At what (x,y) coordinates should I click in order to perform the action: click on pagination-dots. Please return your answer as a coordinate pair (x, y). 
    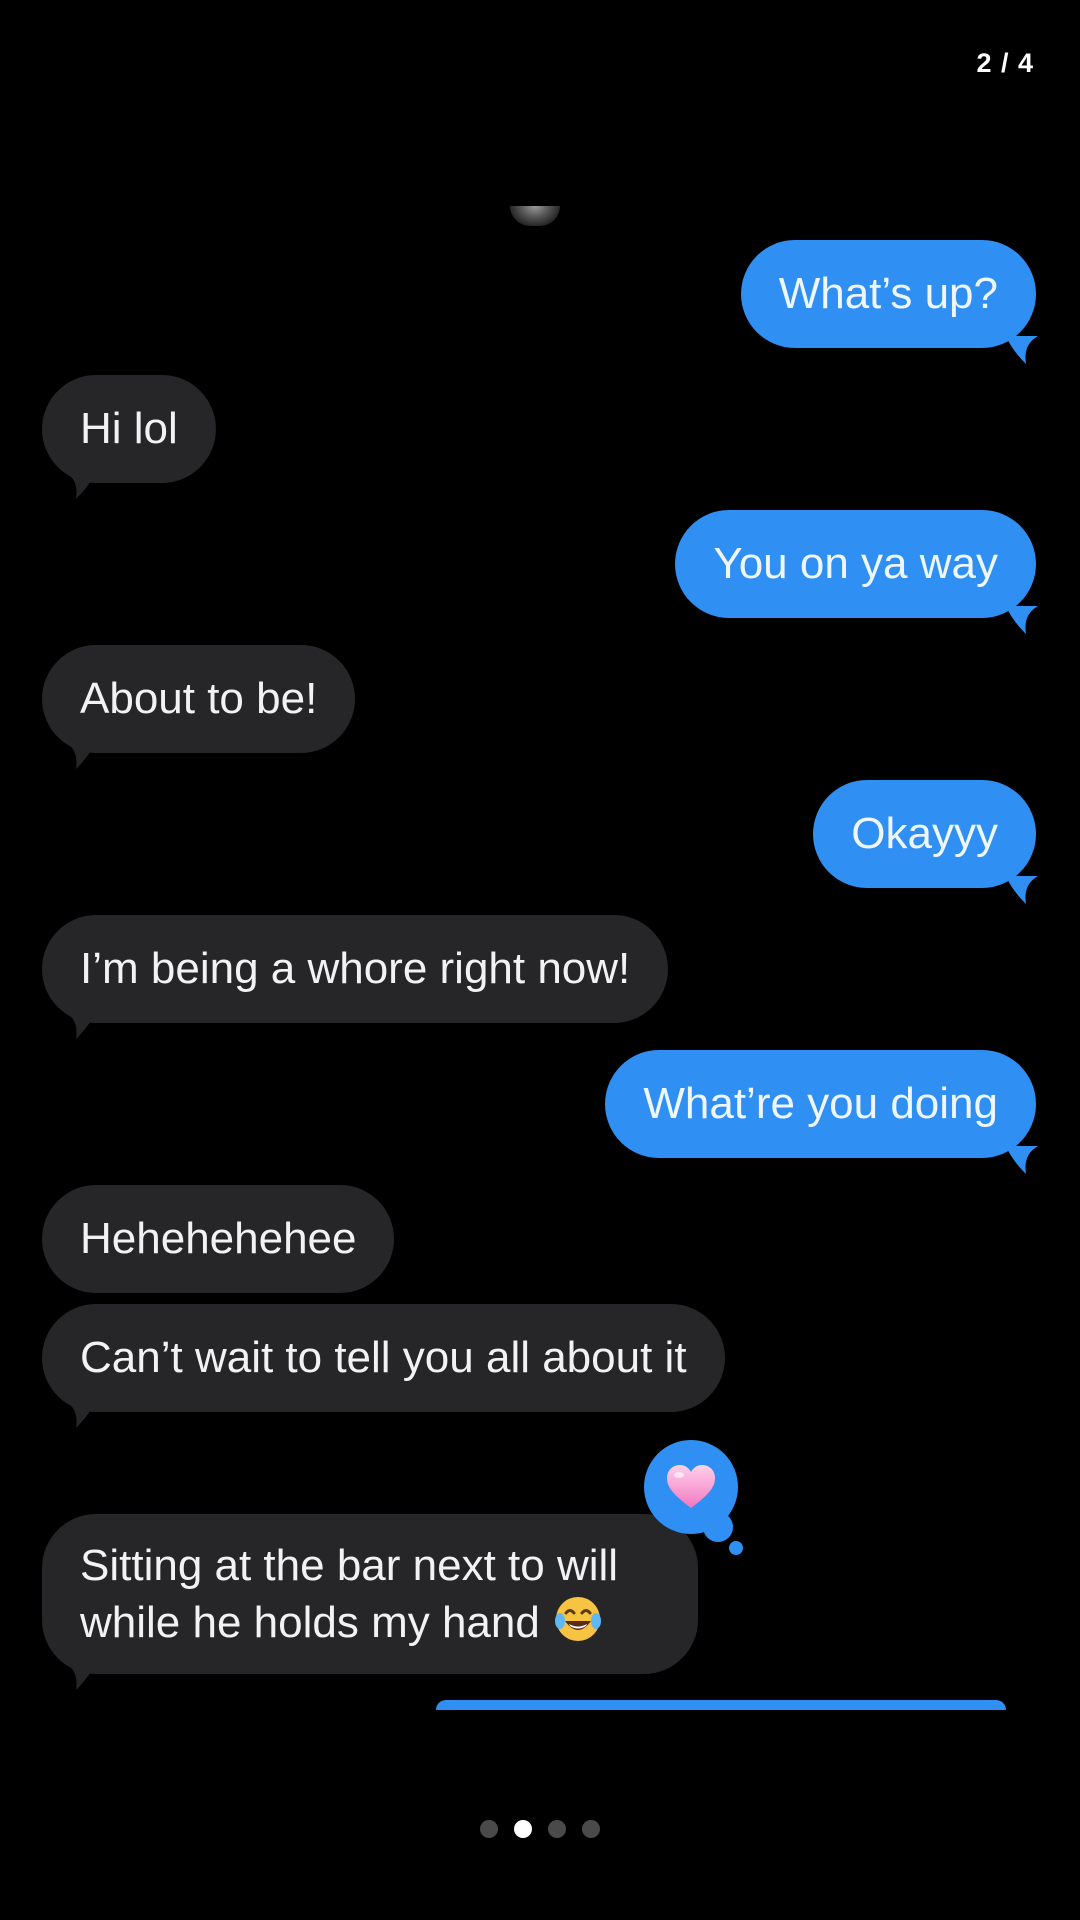
    Looking at the image, I should click on (540, 1829).